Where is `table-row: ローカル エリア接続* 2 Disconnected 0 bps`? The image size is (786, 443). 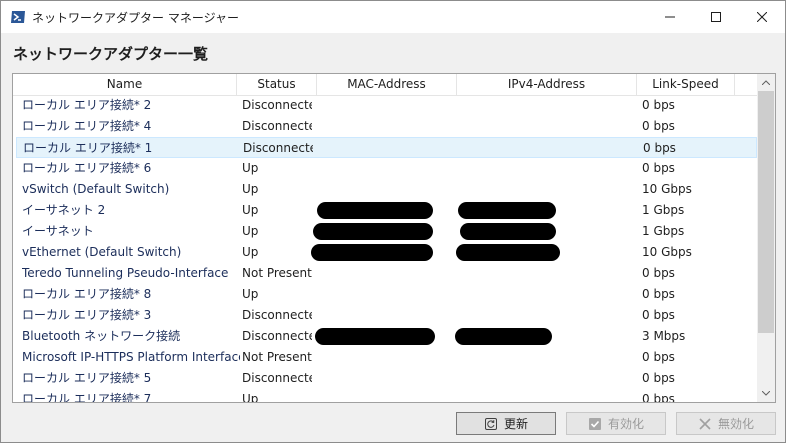 table-row: ローカル エリア接続* 2 Disconnected 0 bps is located at coordinates (386, 105).